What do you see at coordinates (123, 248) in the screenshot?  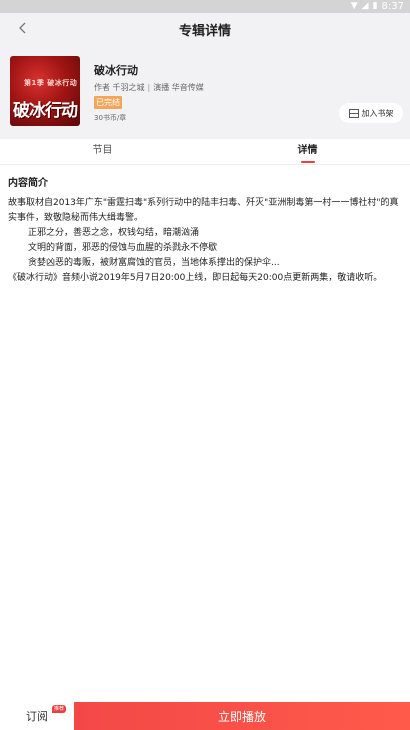 I see `intro-paragraph: 文明的背面，邪恶的侵蚀与血腥的杀戮永不停歇` at bounding box center [123, 248].